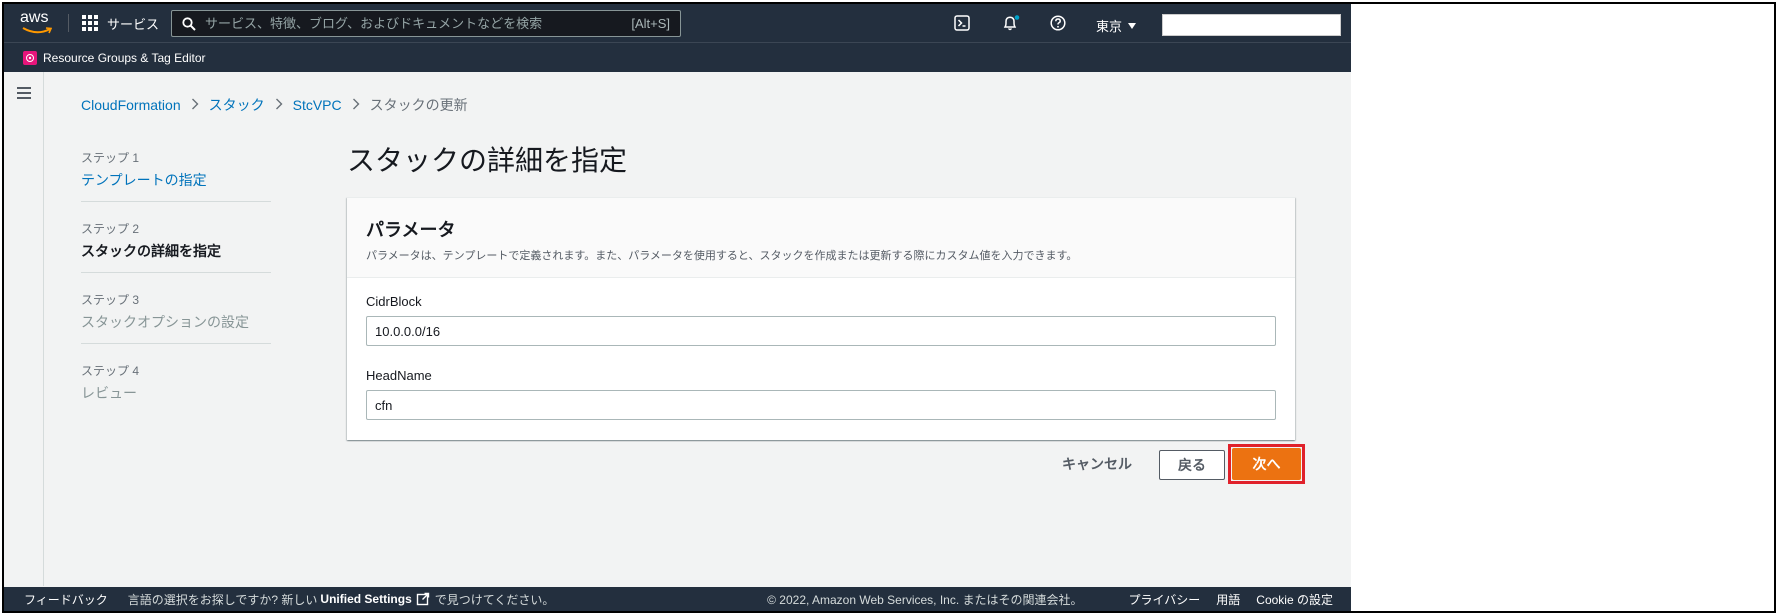 The image size is (1776, 615). Describe the element at coordinates (34, 17) in the screenshot. I see `aws-logo-text: aws` at that location.